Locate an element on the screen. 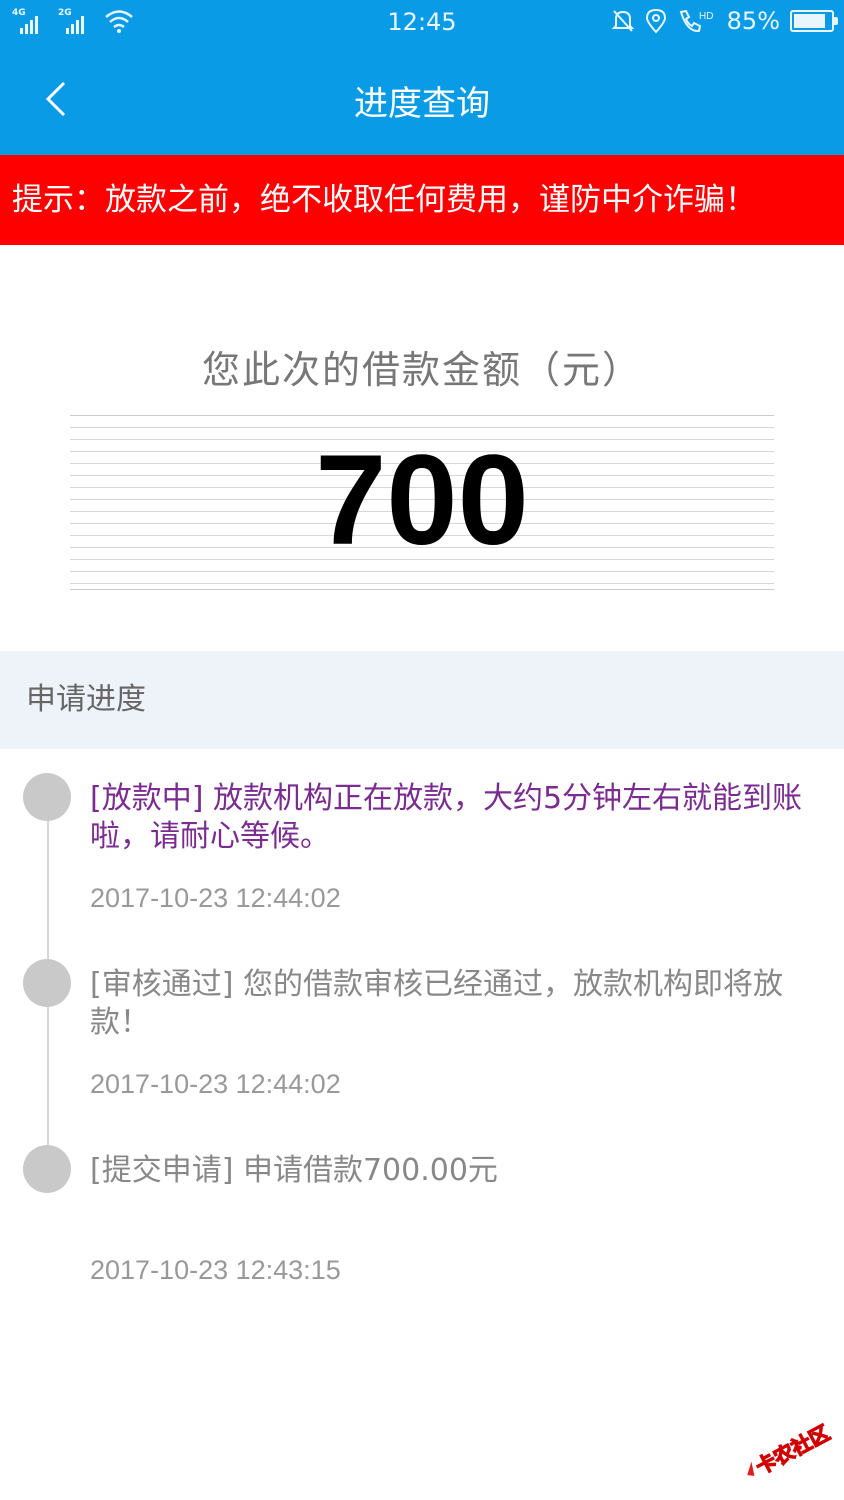 The image size is (844, 1500). amount-box: 700 is located at coordinates (422, 502).